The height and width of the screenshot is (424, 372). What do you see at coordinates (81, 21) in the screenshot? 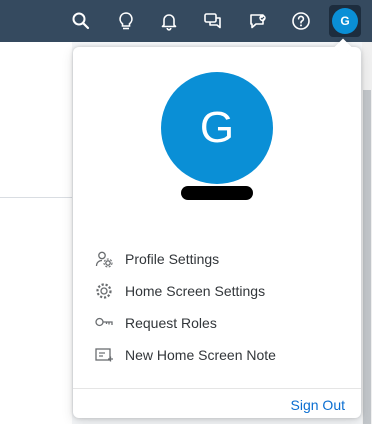
I see `search-icon` at bounding box center [81, 21].